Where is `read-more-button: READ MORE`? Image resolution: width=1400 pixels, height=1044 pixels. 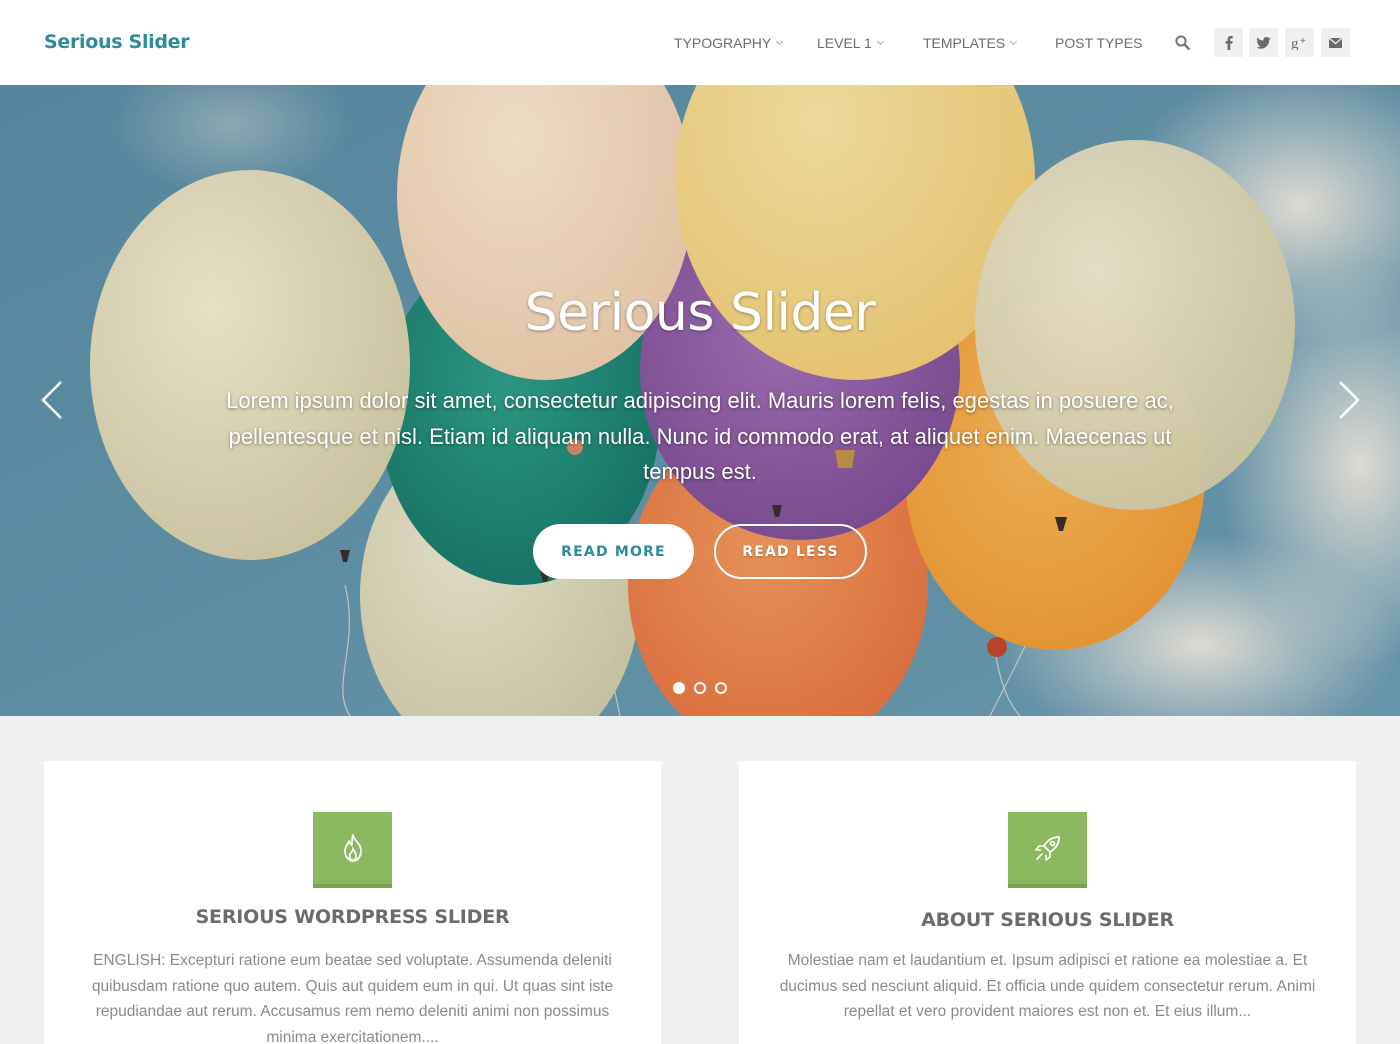 read-more-button: READ MORE is located at coordinates (613, 551).